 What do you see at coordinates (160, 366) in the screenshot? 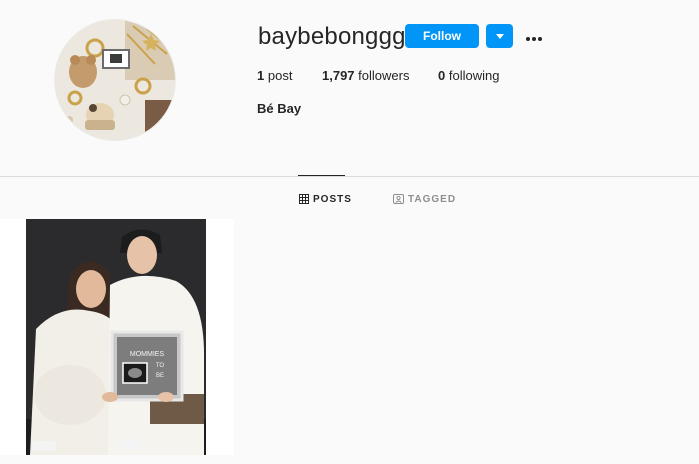
I see `svg-text: TO` at bounding box center [160, 366].